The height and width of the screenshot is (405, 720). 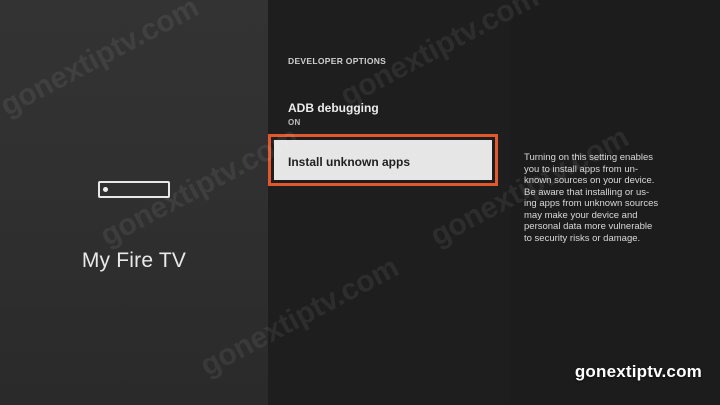 I want to click on menu-item-install-unknown-apps: Install unknown apps, so click(x=383, y=160).